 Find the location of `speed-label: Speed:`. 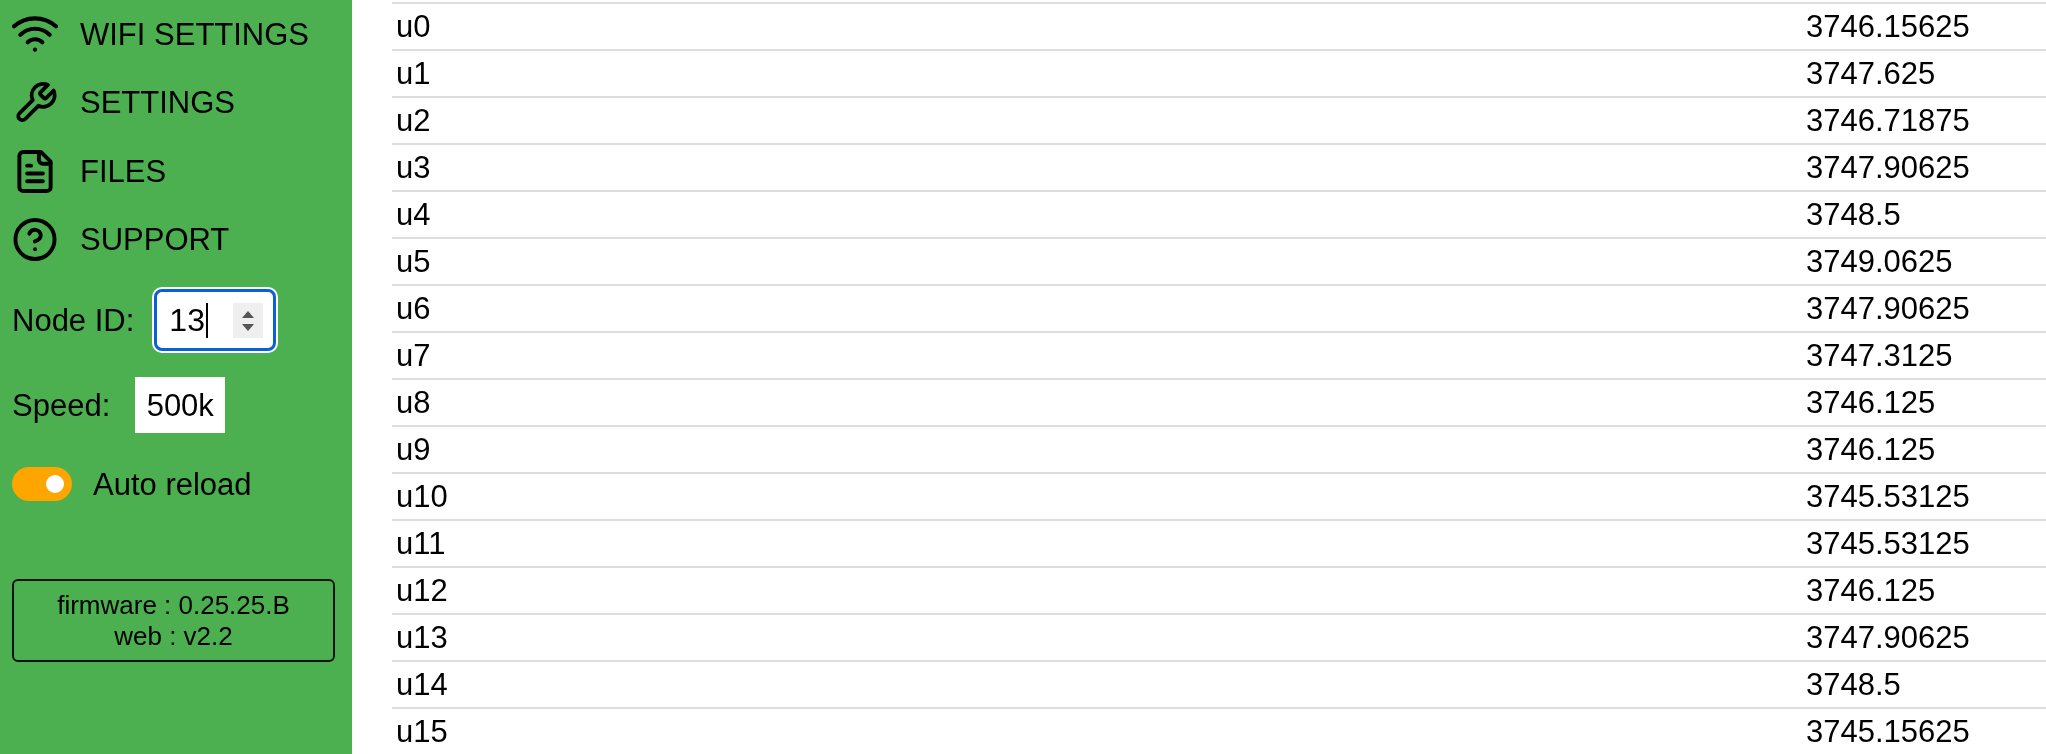

speed-label: Speed: is located at coordinates (61, 405).